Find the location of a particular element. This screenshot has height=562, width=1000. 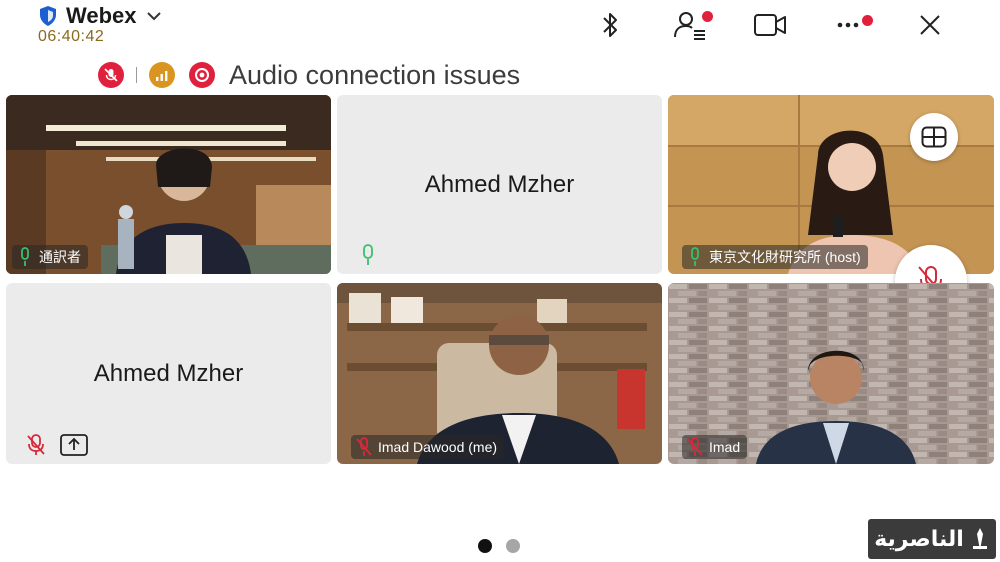

bluetooth-icon is located at coordinates (610, 25).